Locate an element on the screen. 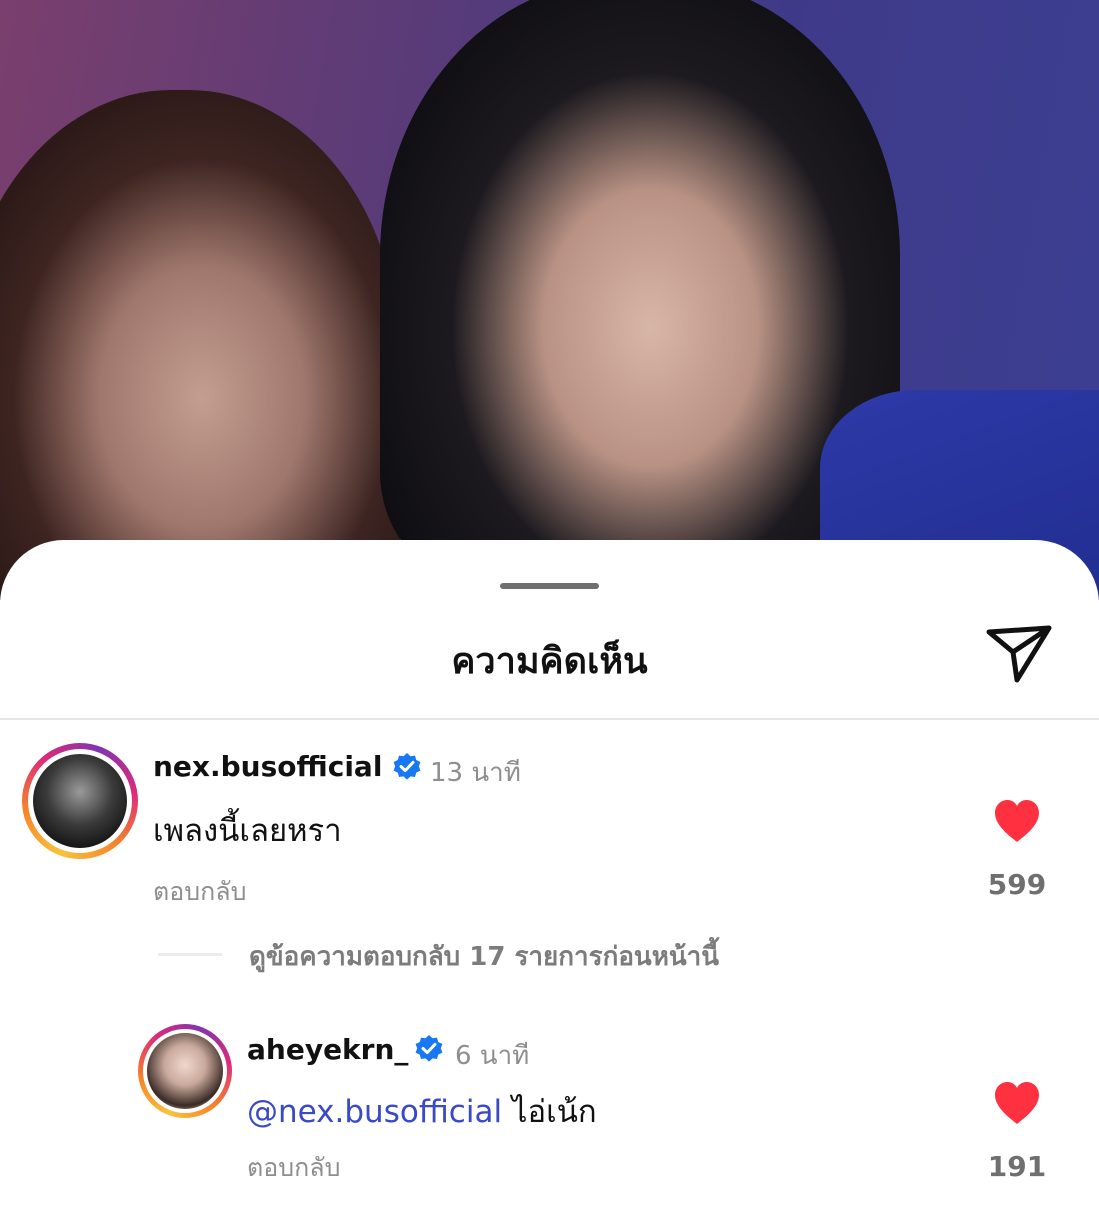  comment-text: เพลงนี้เลยหรา is located at coordinates (247, 831).